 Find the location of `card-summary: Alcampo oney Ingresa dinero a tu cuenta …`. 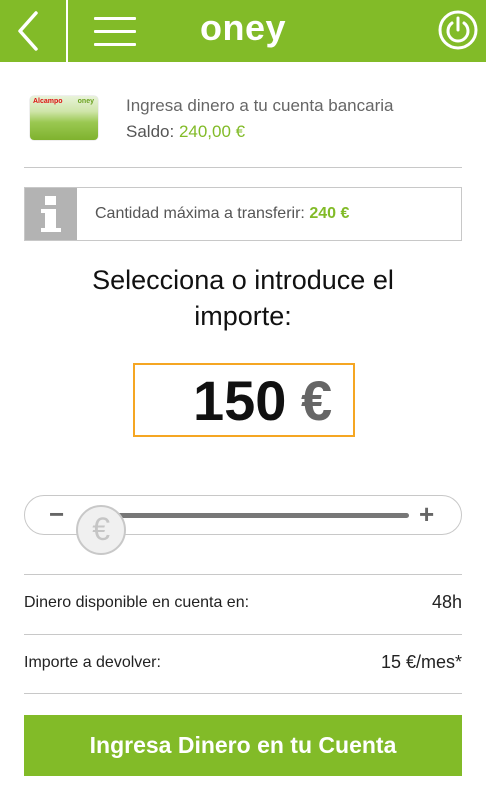

card-summary: Alcampo oney Ingresa dinero a tu cuenta … is located at coordinates (243, 122).